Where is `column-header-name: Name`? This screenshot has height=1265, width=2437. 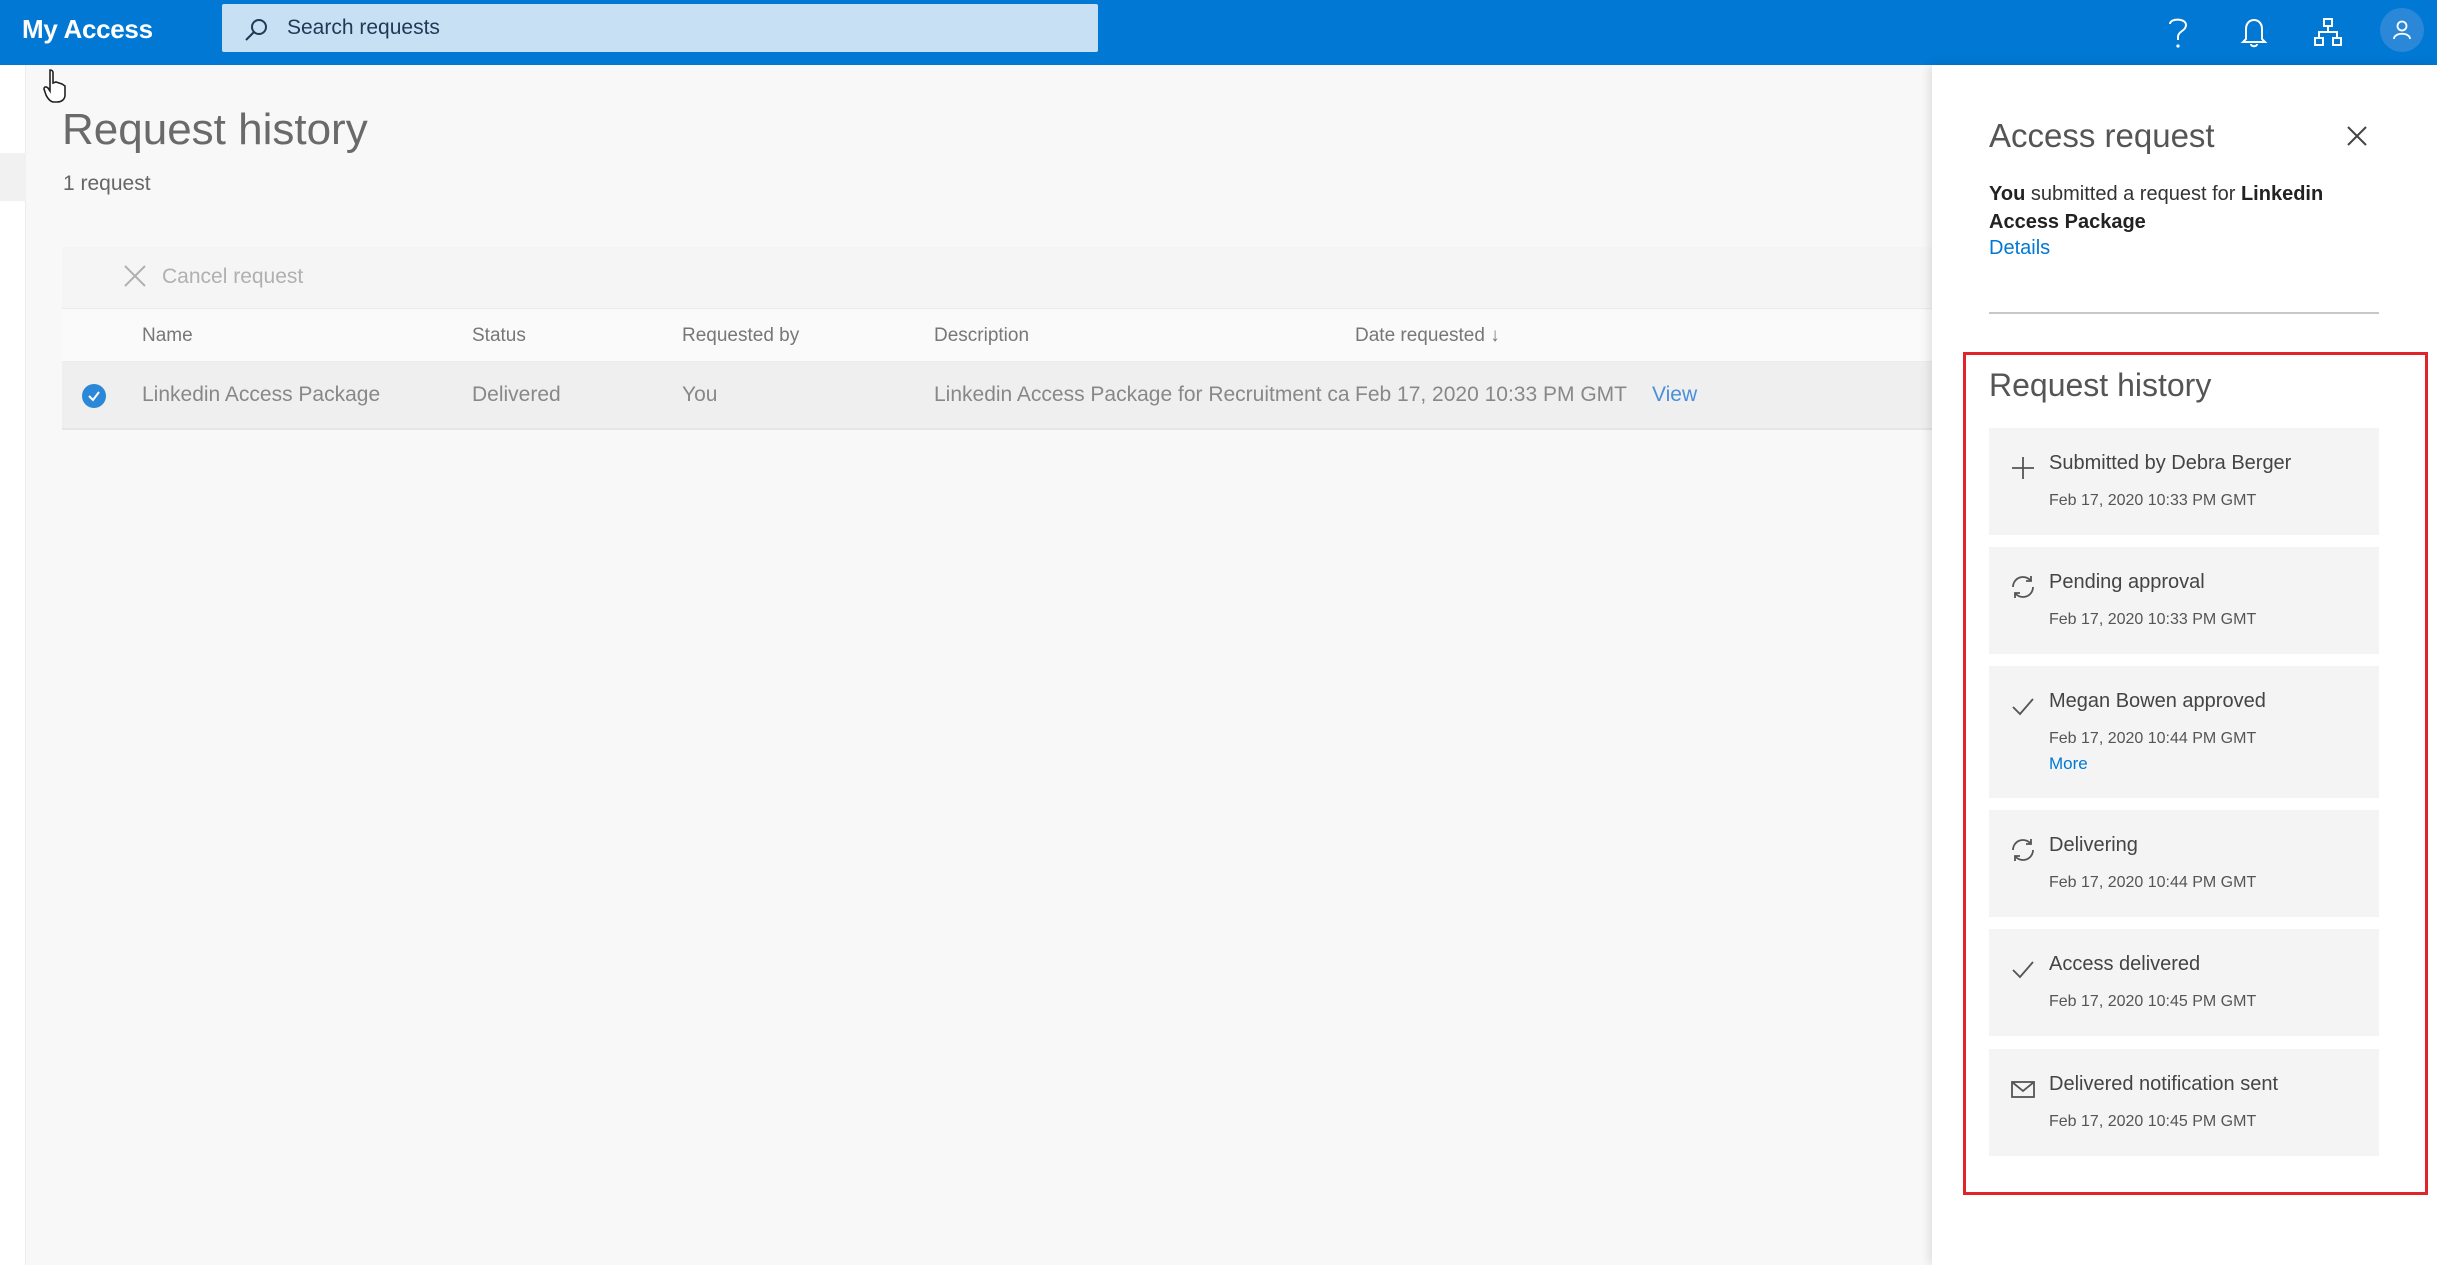
column-header-name: Name is located at coordinates (167, 336).